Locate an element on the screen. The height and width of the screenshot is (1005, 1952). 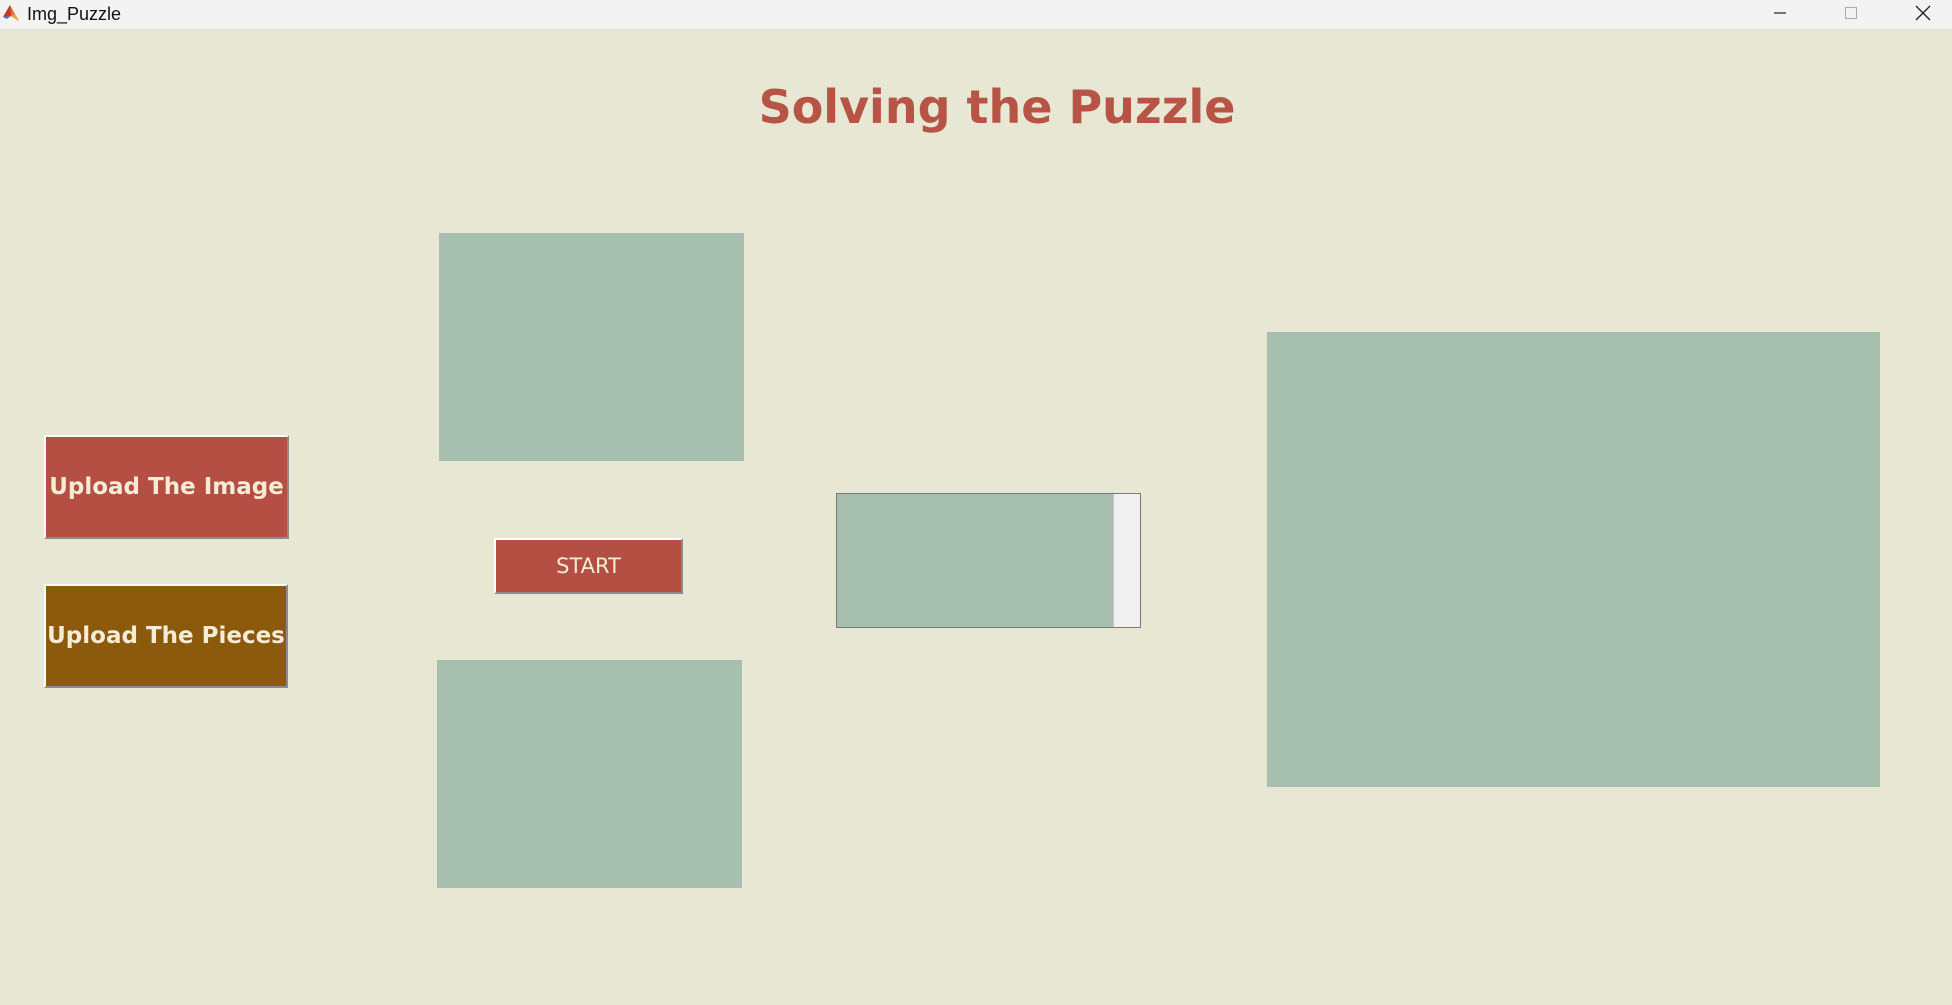
close-button is located at coordinates (1923, 14).